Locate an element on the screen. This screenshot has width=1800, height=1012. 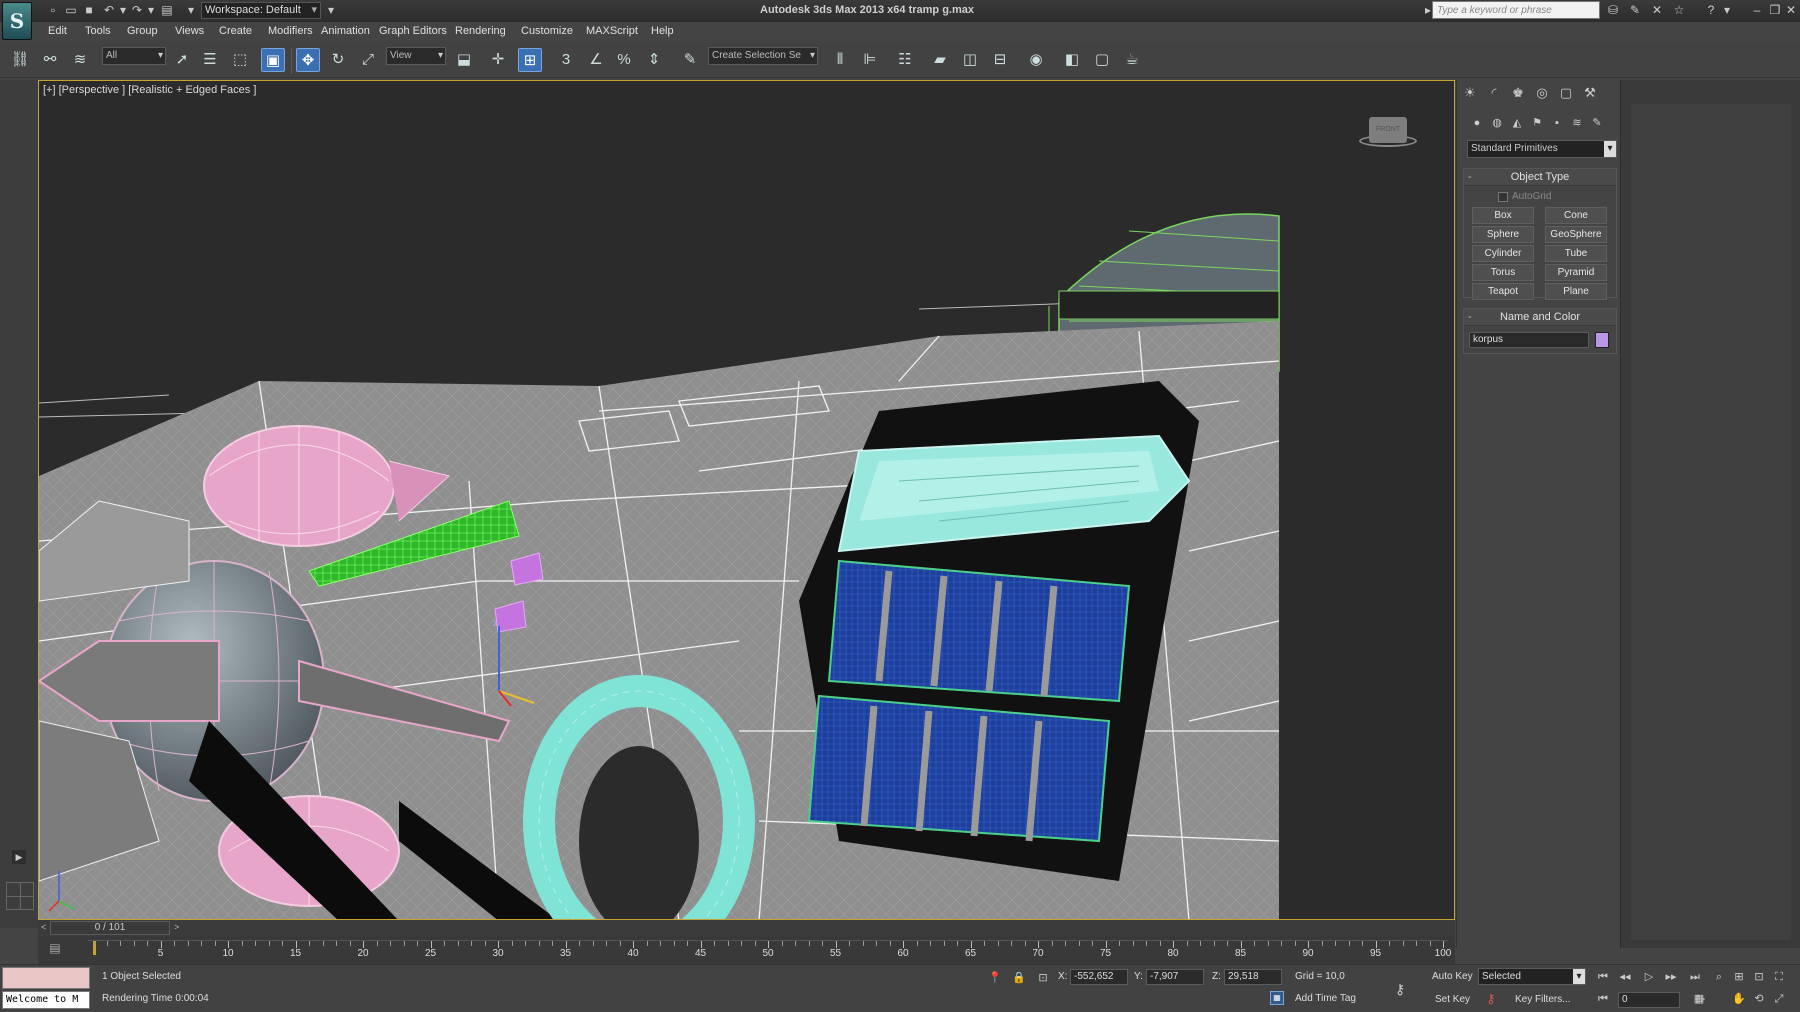
render-setup-icon: ◧ is located at coordinates (1072, 60).